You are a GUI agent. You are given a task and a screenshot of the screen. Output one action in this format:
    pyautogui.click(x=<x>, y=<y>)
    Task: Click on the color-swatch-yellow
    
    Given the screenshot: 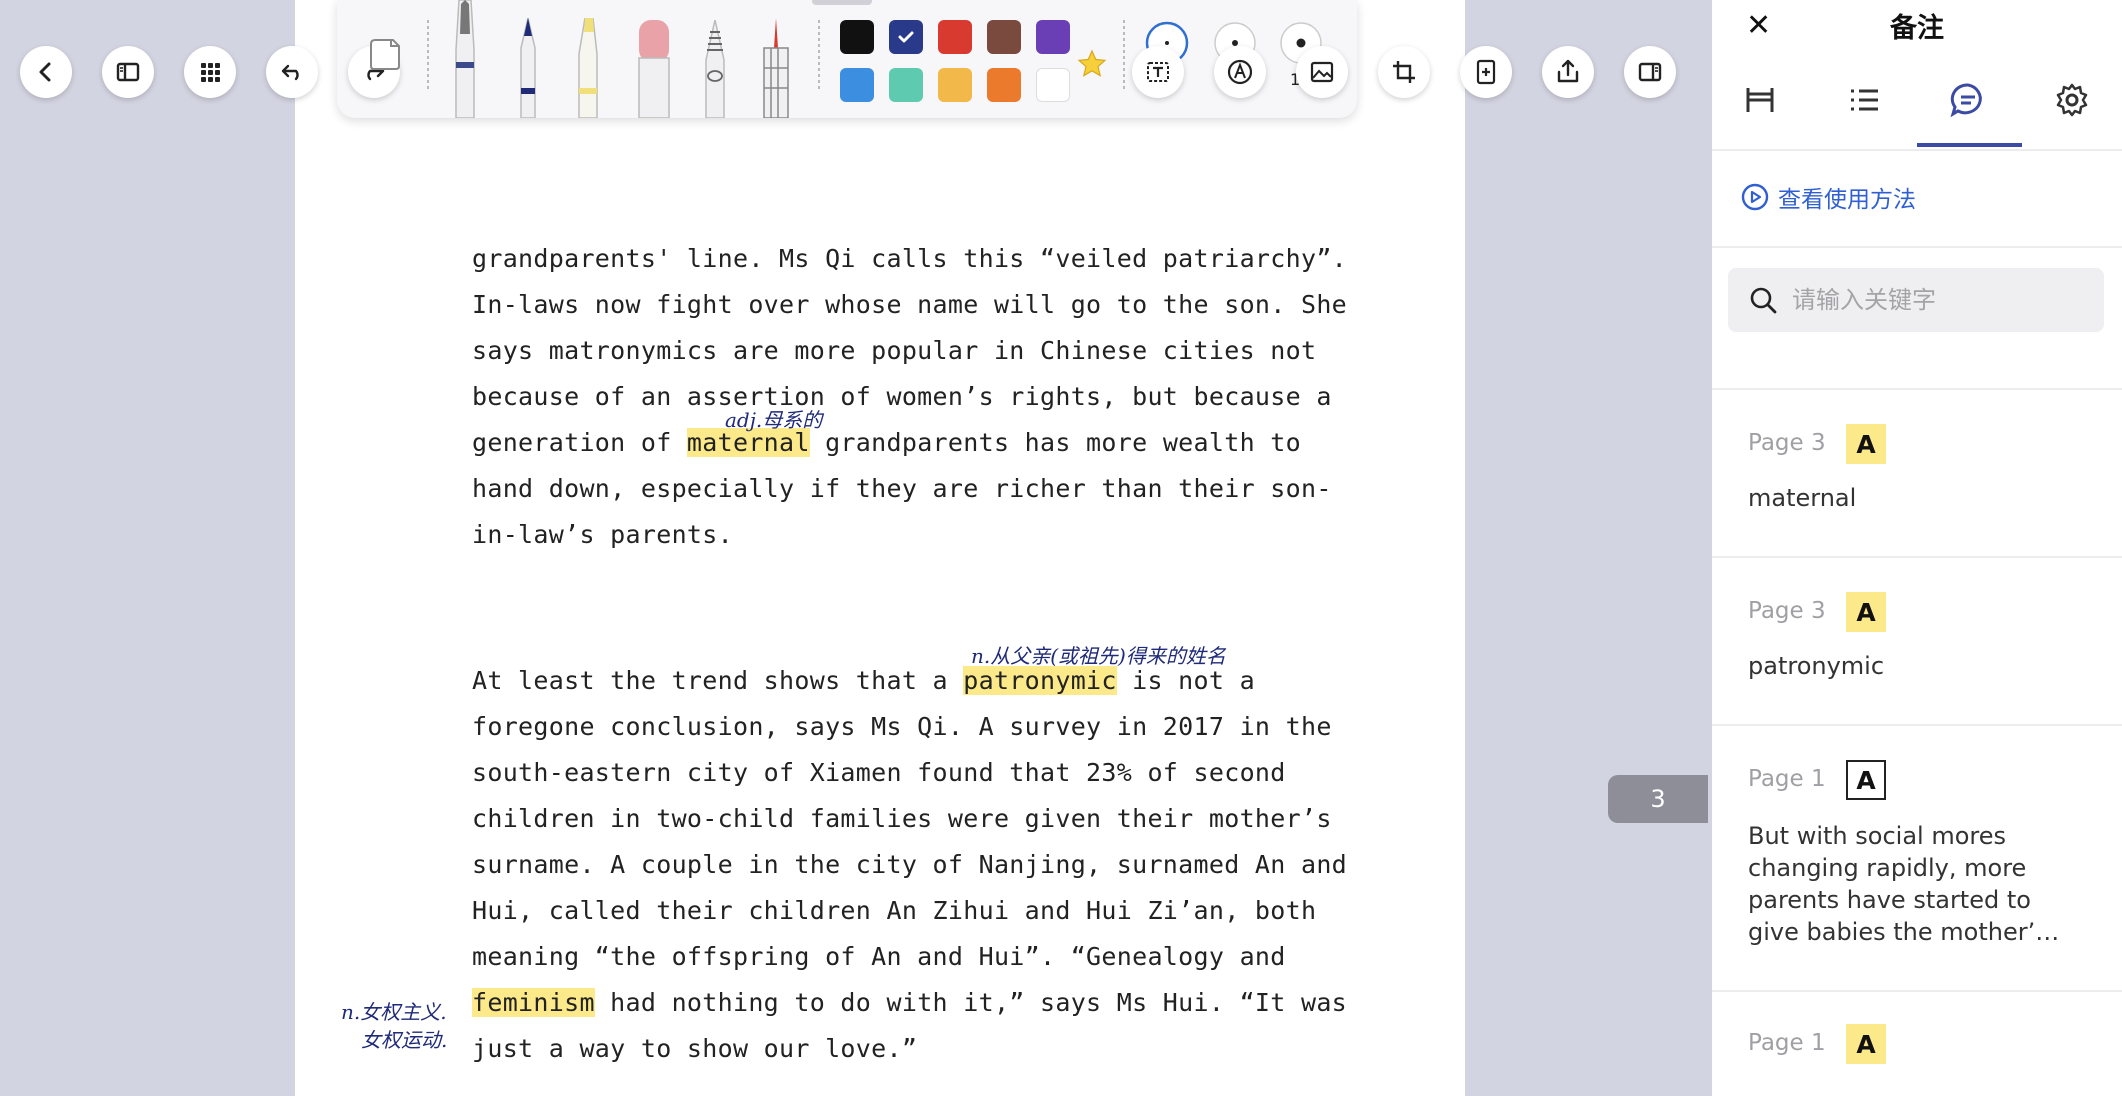 What is the action you would take?
    pyautogui.click(x=955, y=85)
    